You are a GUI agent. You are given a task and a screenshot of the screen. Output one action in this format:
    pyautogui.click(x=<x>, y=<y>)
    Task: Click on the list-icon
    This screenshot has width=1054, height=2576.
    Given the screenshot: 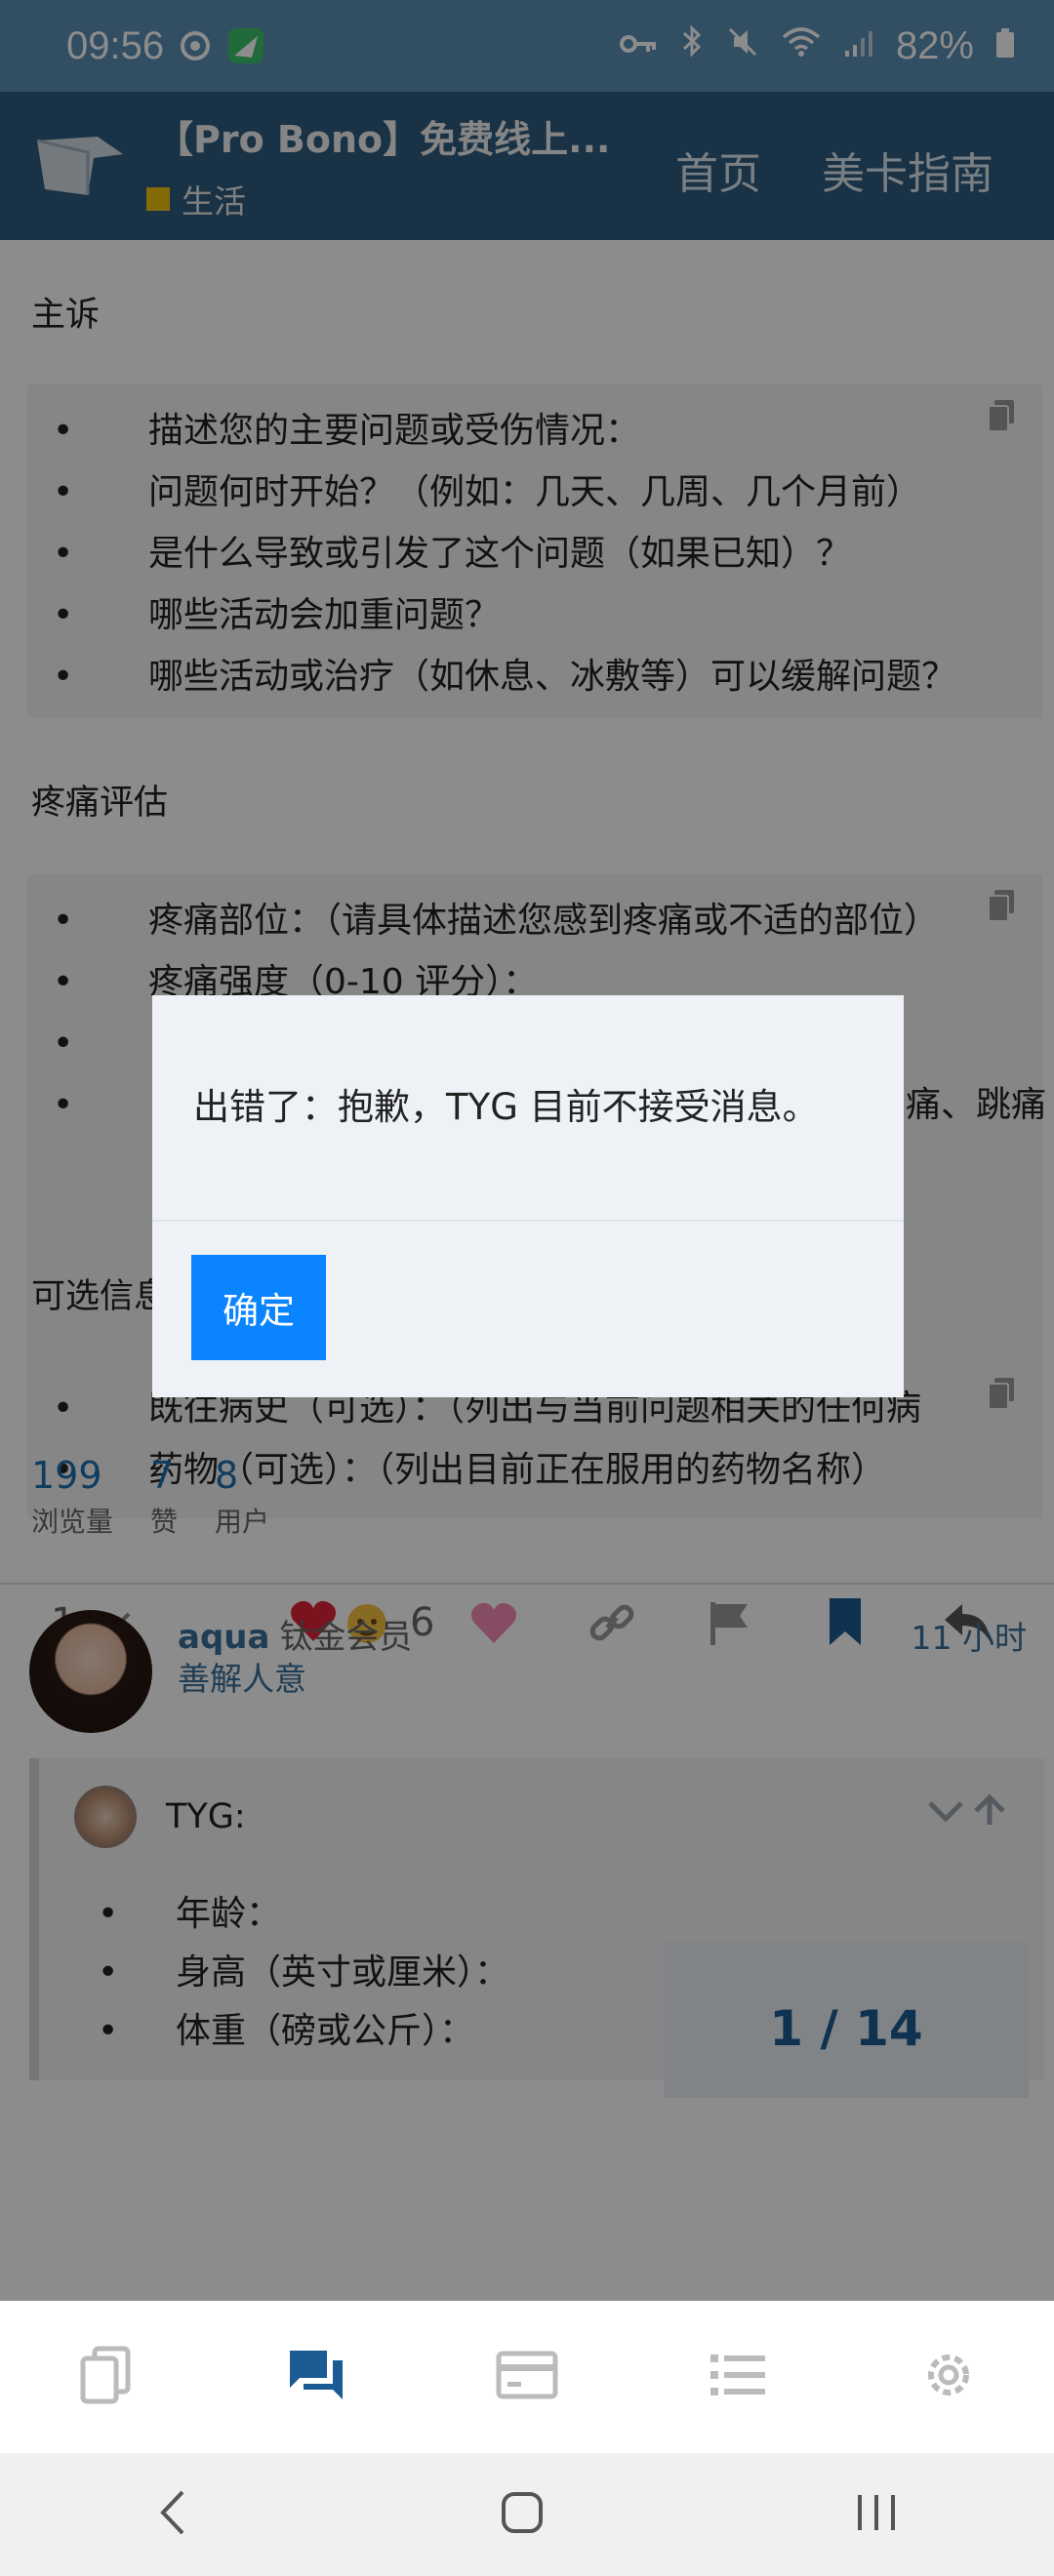 What is the action you would take?
    pyautogui.click(x=738, y=2377)
    